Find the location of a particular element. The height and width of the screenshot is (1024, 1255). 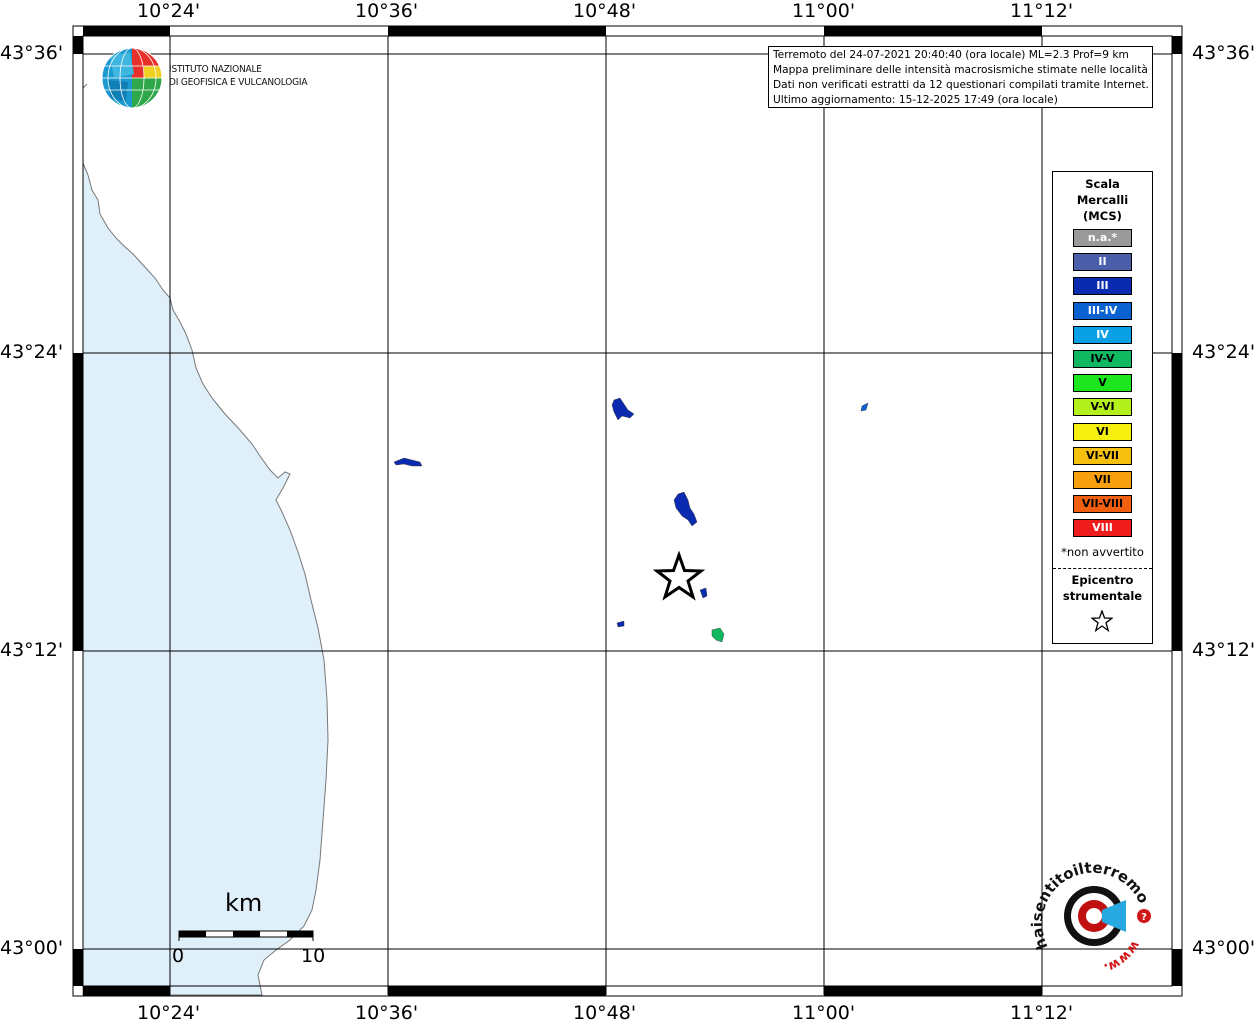

legend-swatch: III-IV is located at coordinates (1102, 310).